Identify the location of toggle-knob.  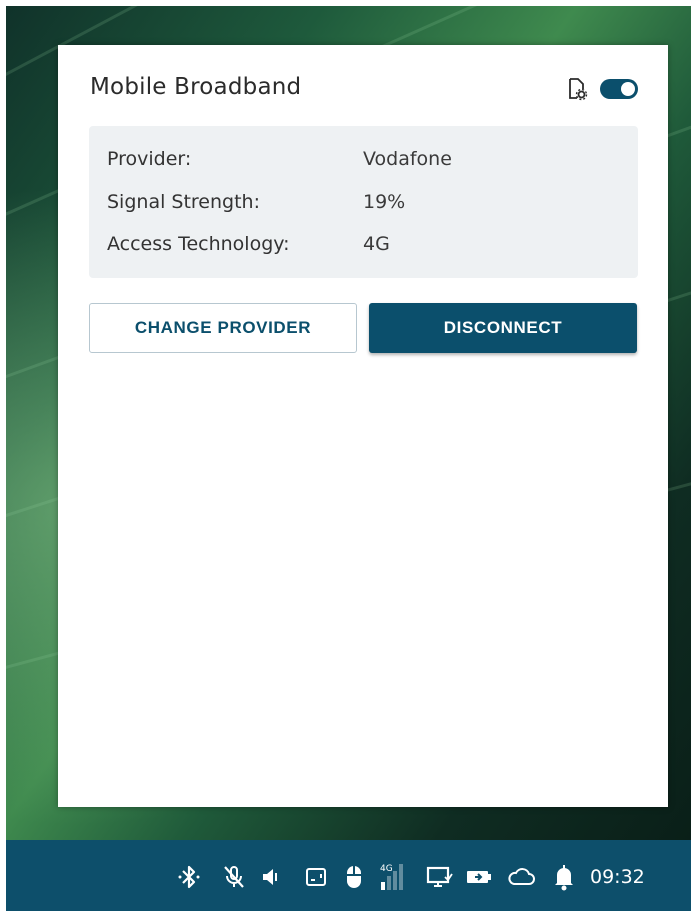
(628, 89).